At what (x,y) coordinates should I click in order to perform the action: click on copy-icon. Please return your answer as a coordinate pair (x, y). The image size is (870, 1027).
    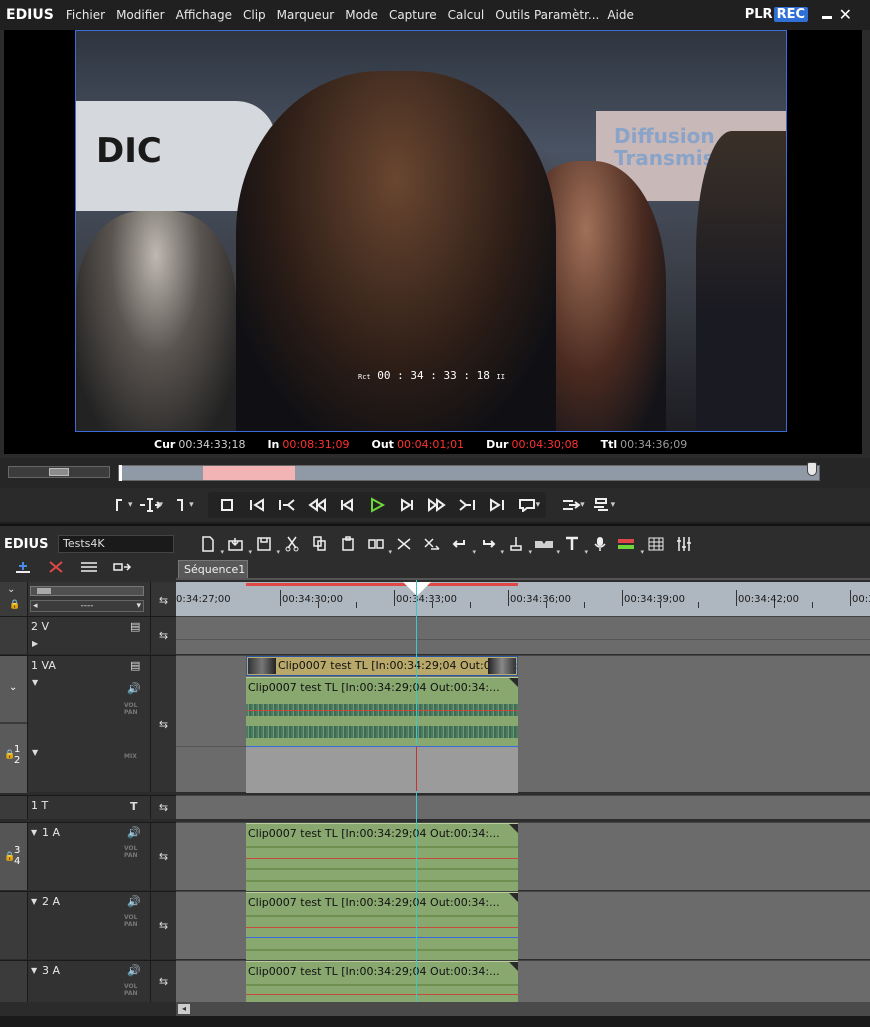
    Looking at the image, I should click on (320, 544).